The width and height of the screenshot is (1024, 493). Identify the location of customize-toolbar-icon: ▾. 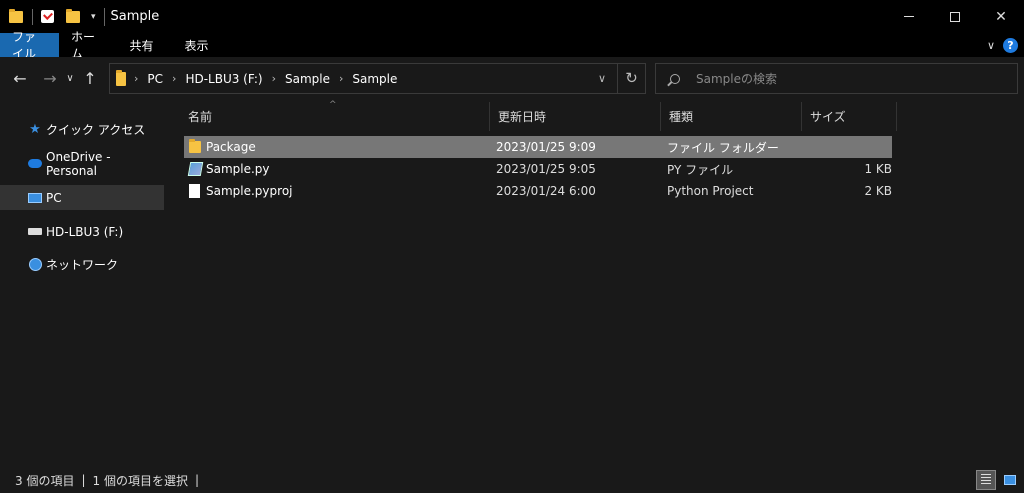
(93, 17).